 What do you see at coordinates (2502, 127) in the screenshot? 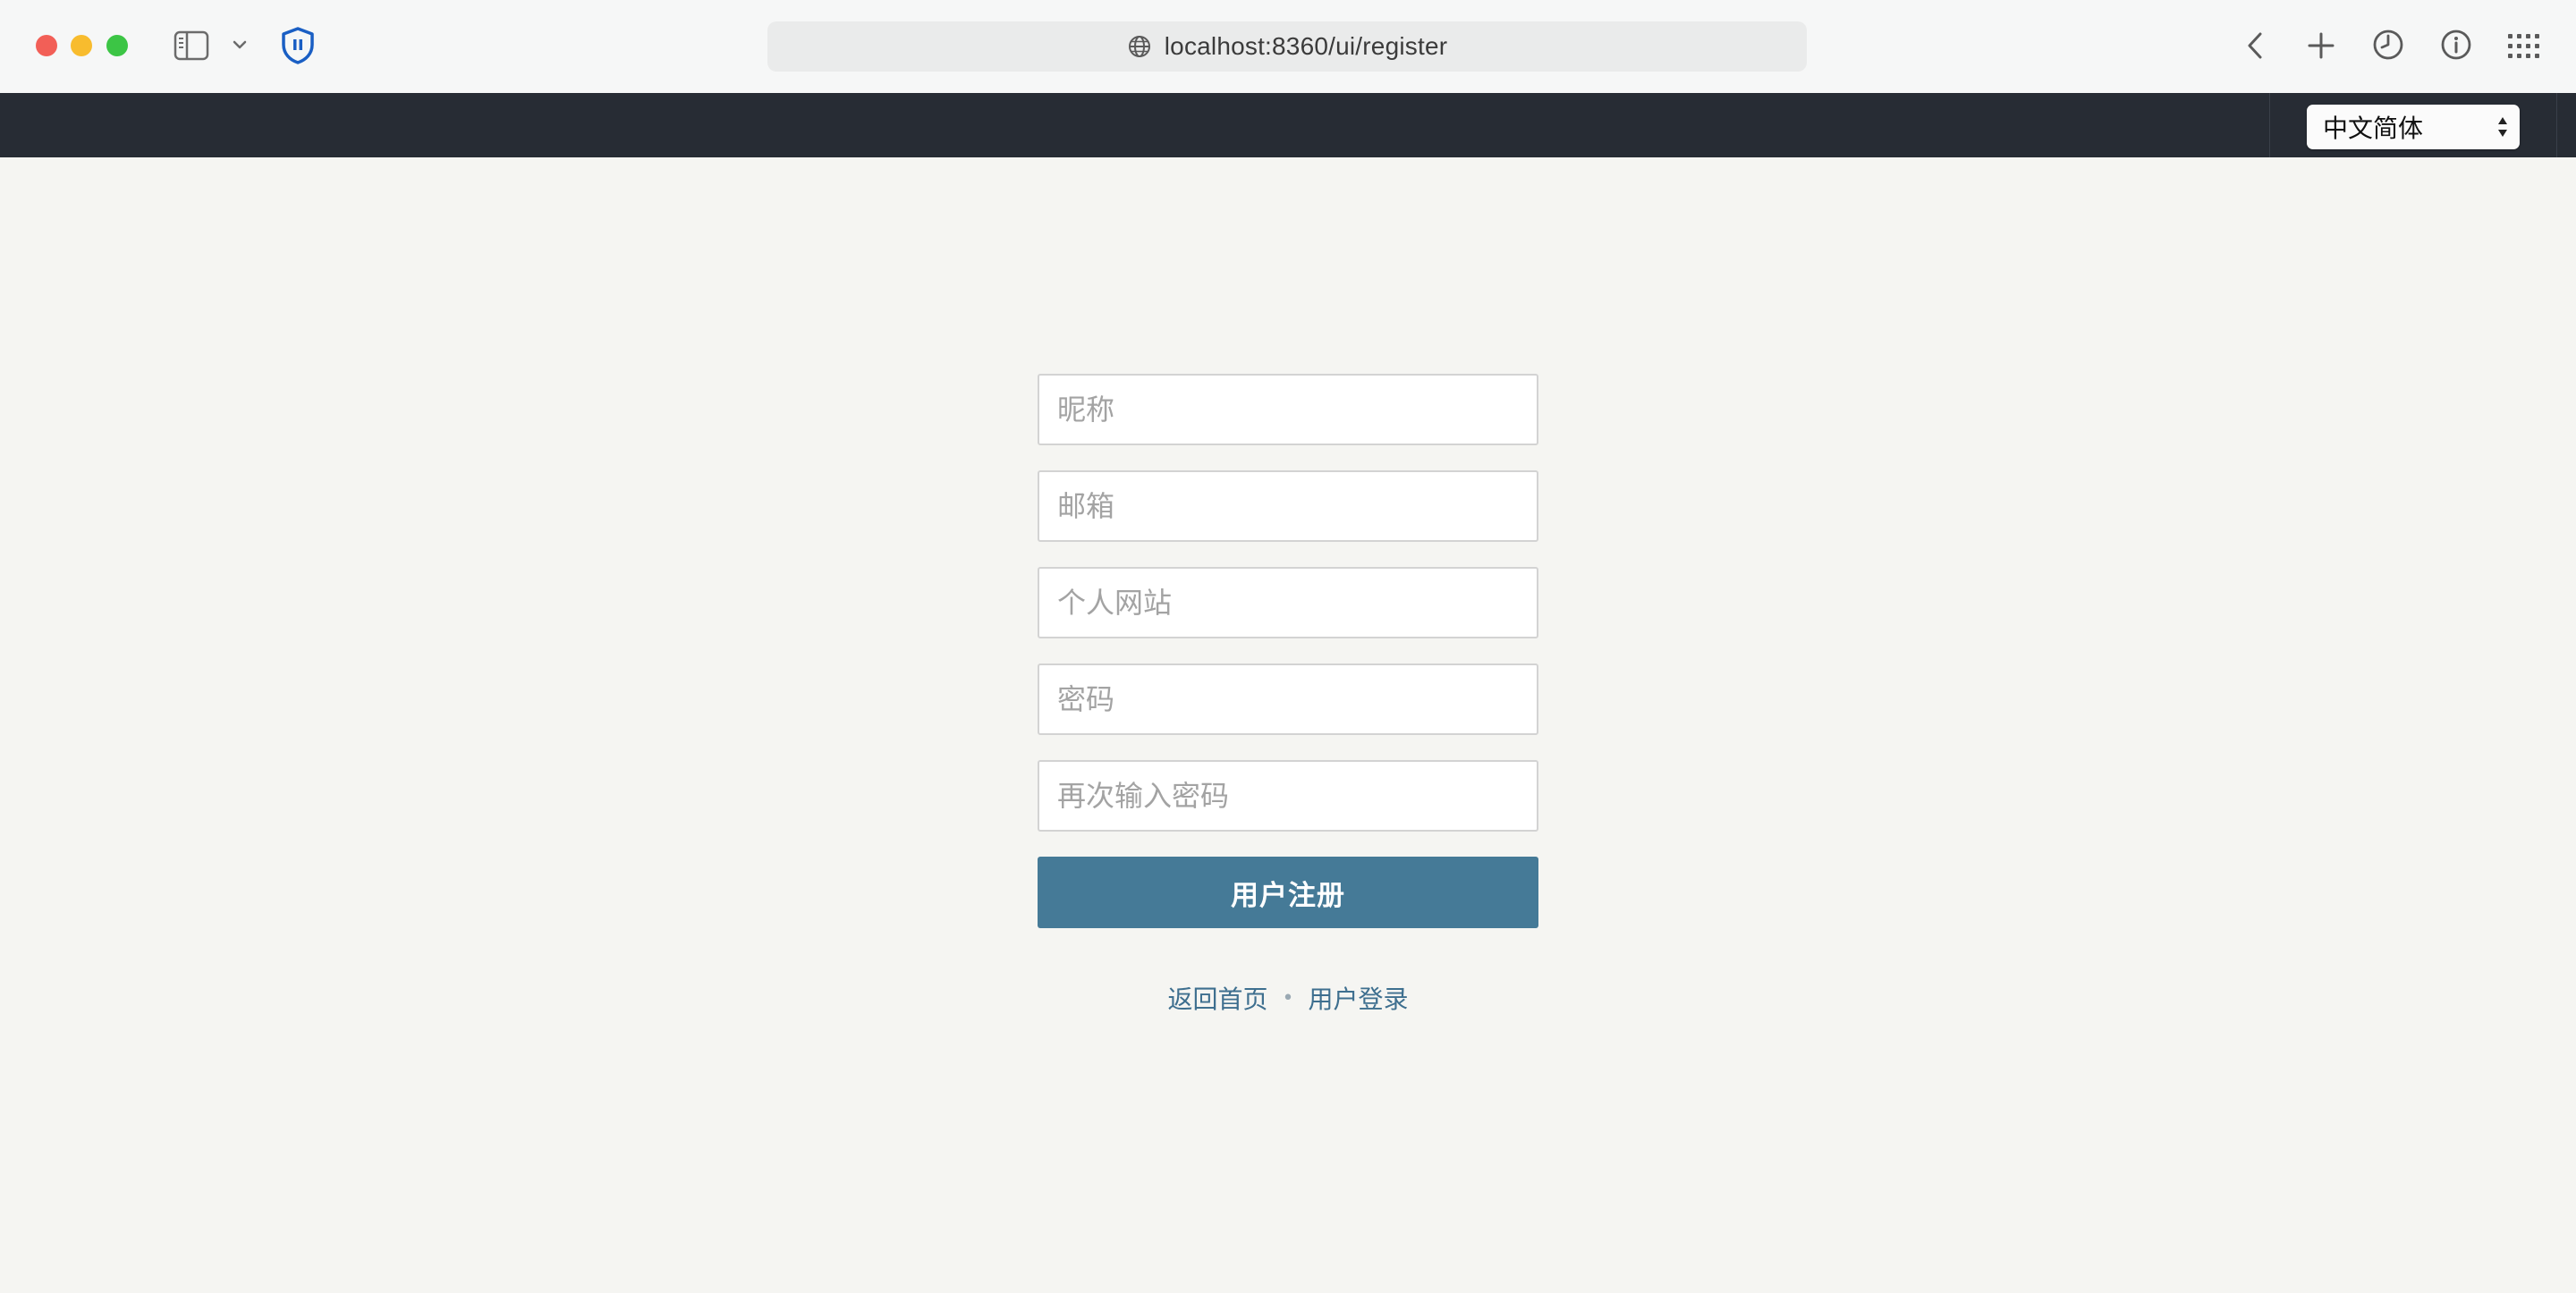
I see `select-arrows-icon` at bounding box center [2502, 127].